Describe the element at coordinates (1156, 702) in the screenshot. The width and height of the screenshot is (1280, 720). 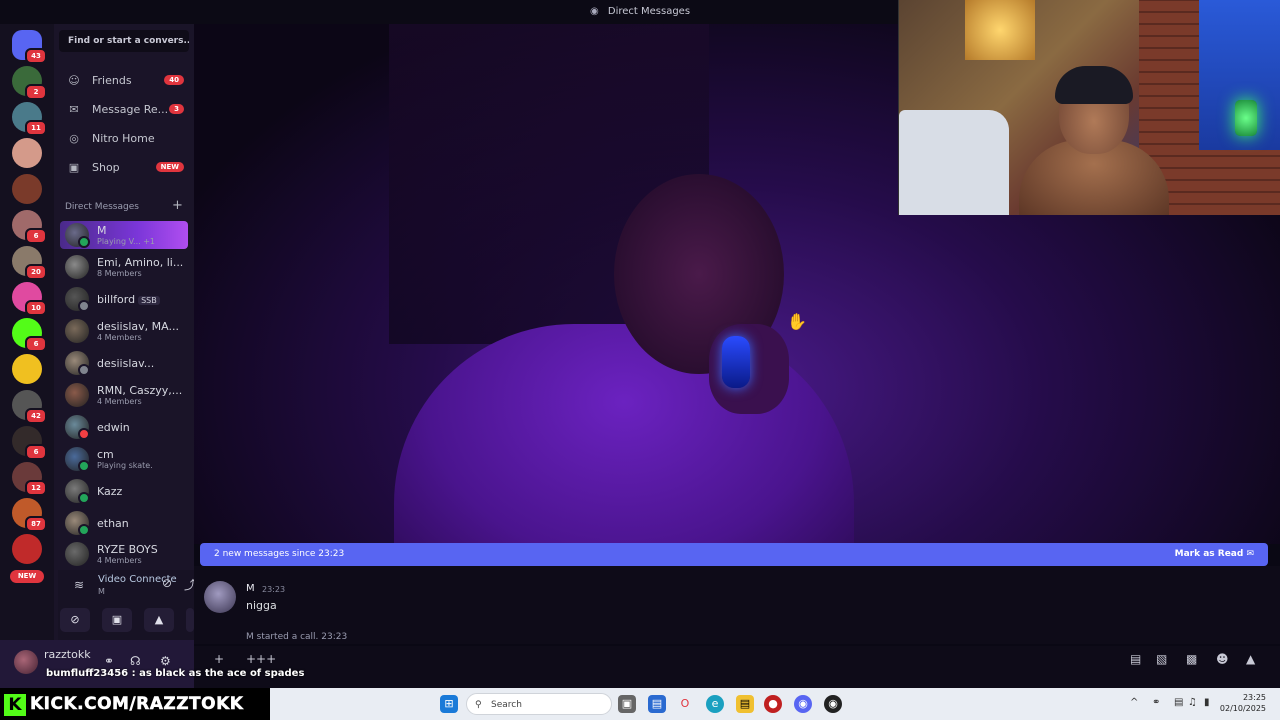
I see `tray-mic-icon: ⚭` at that location.